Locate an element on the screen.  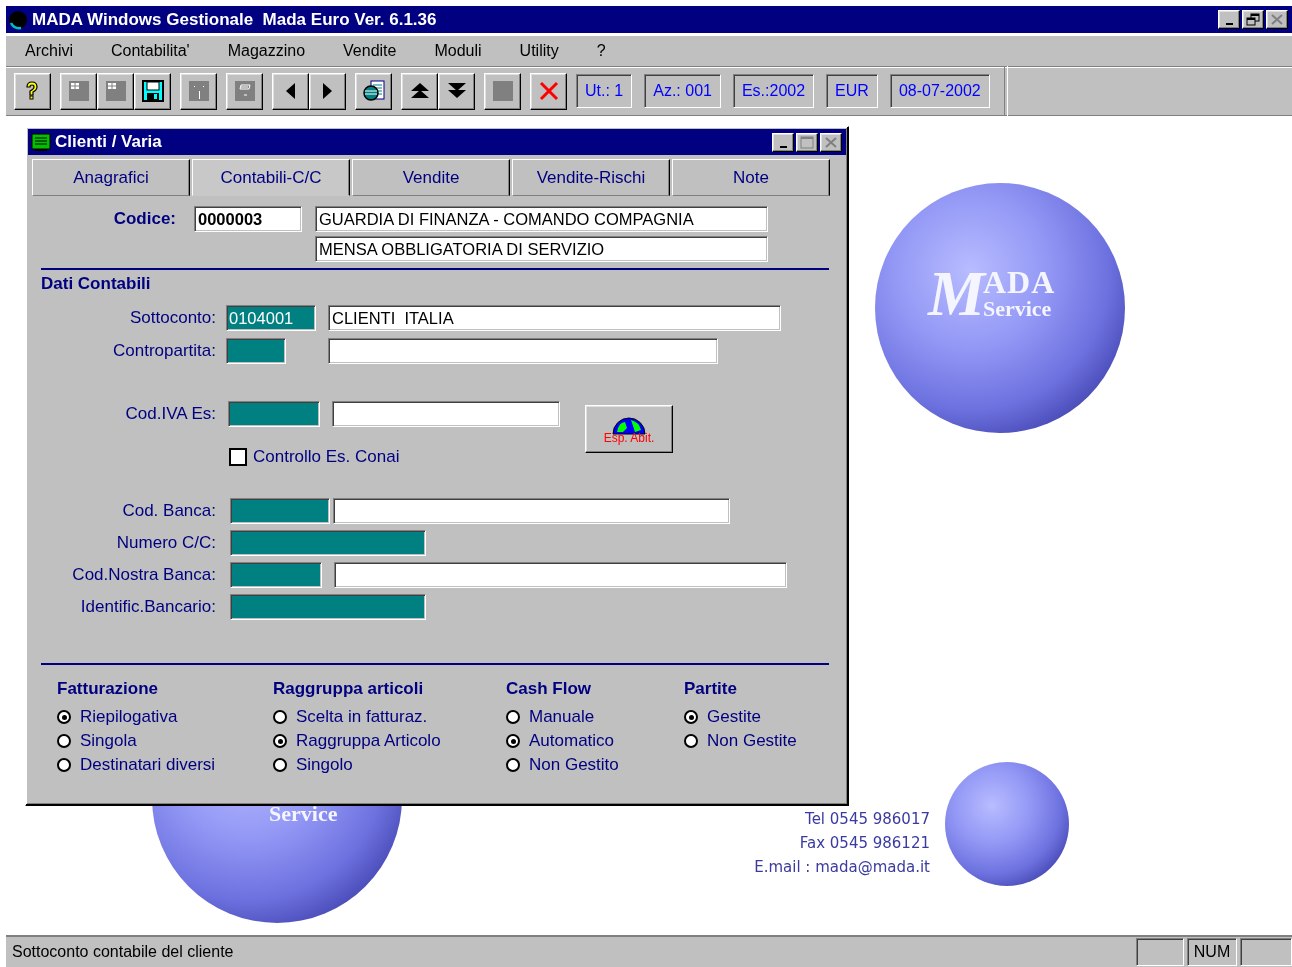
field-label: Numero C/C: is located at coordinates (165, 543).